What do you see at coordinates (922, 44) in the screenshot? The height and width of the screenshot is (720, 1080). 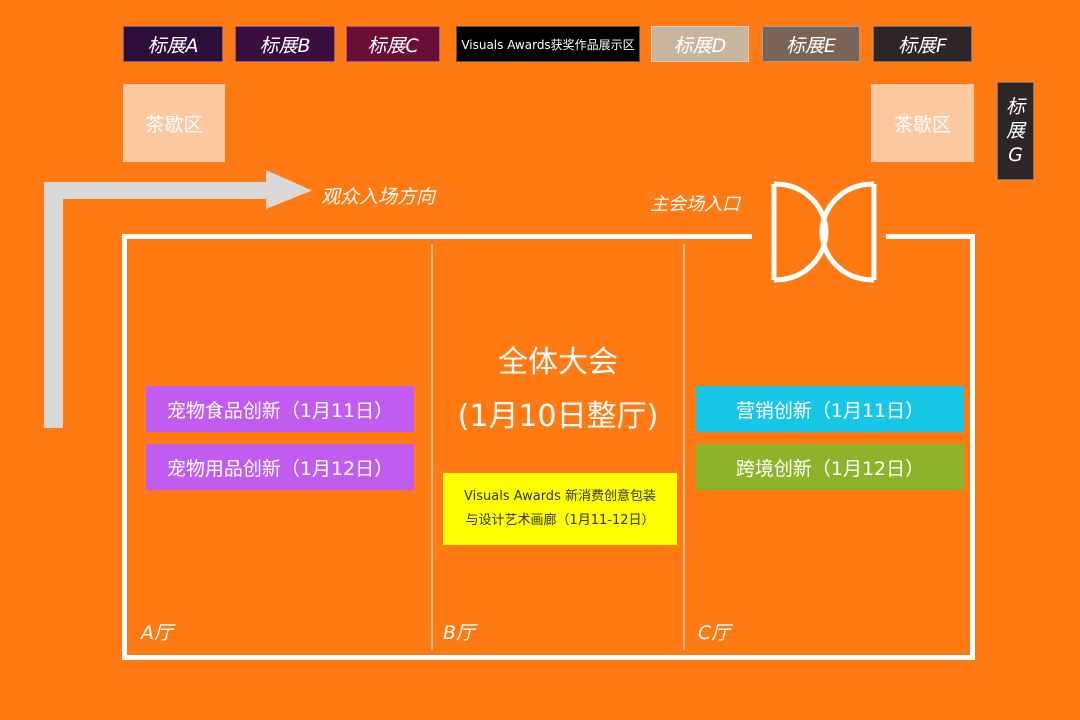 I see `booth-f: 标展F` at bounding box center [922, 44].